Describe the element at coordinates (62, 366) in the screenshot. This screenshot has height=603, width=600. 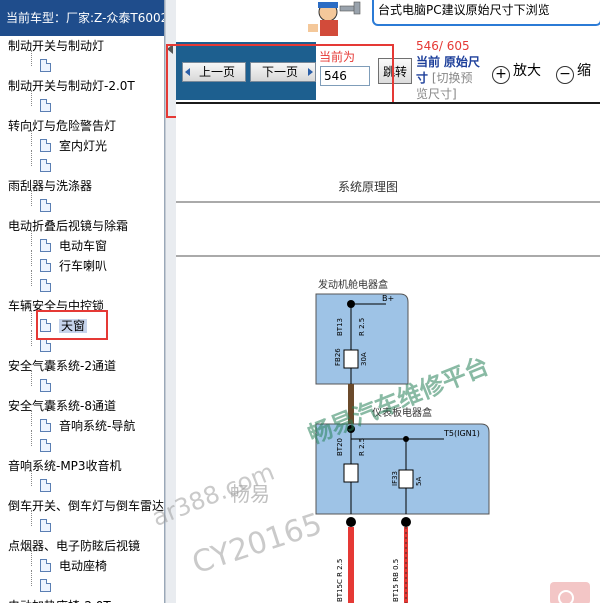
I see `tree-category-label: 安全气囊系统-2通道` at that location.